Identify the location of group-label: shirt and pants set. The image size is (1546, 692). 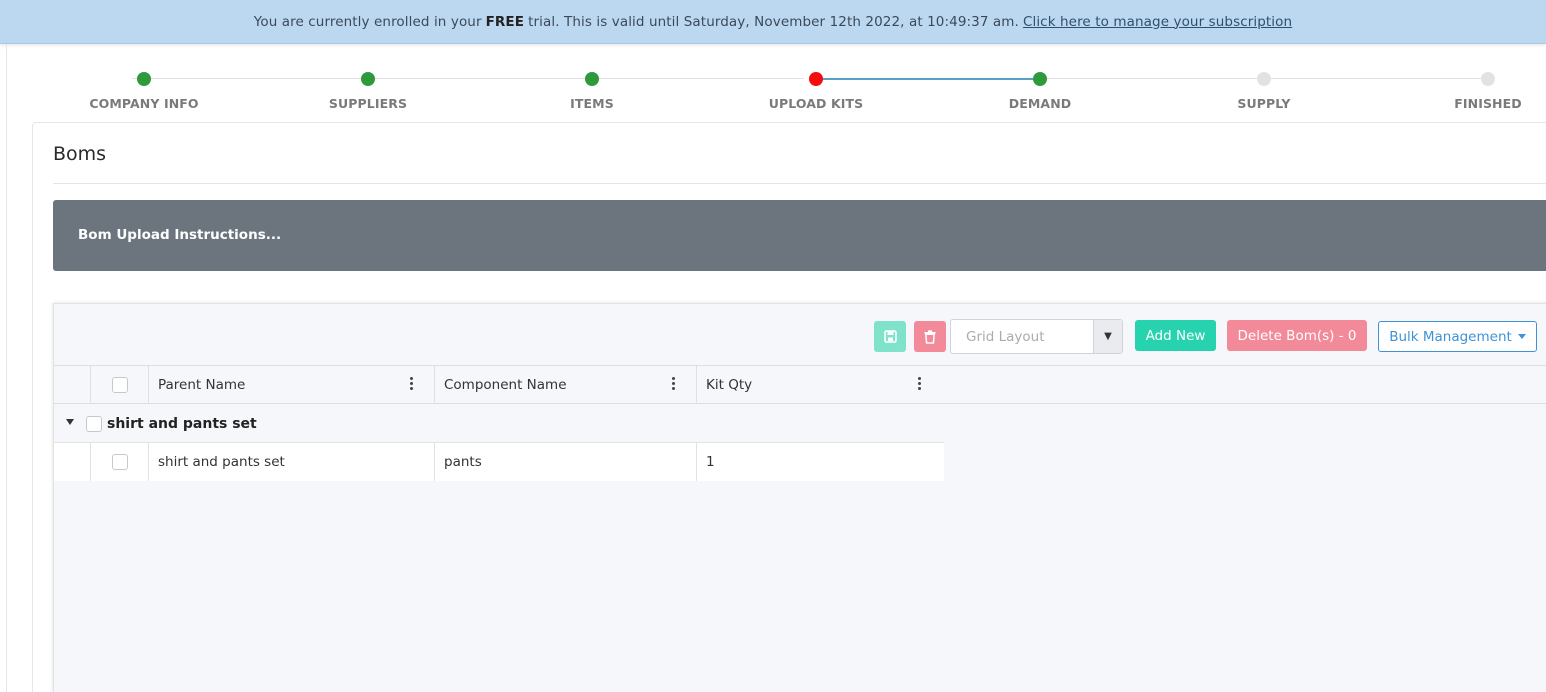
(182, 424).